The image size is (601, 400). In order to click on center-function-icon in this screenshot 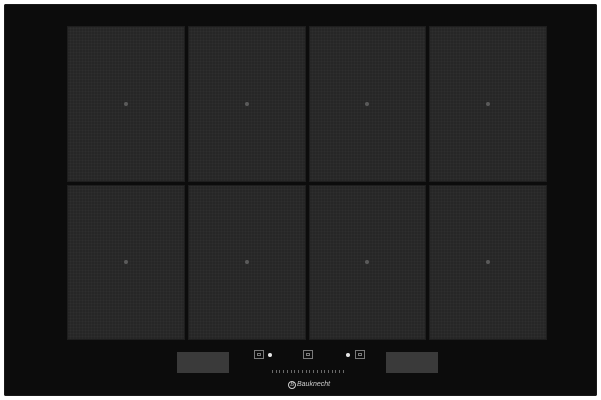, I will do `click(308, 354)`.